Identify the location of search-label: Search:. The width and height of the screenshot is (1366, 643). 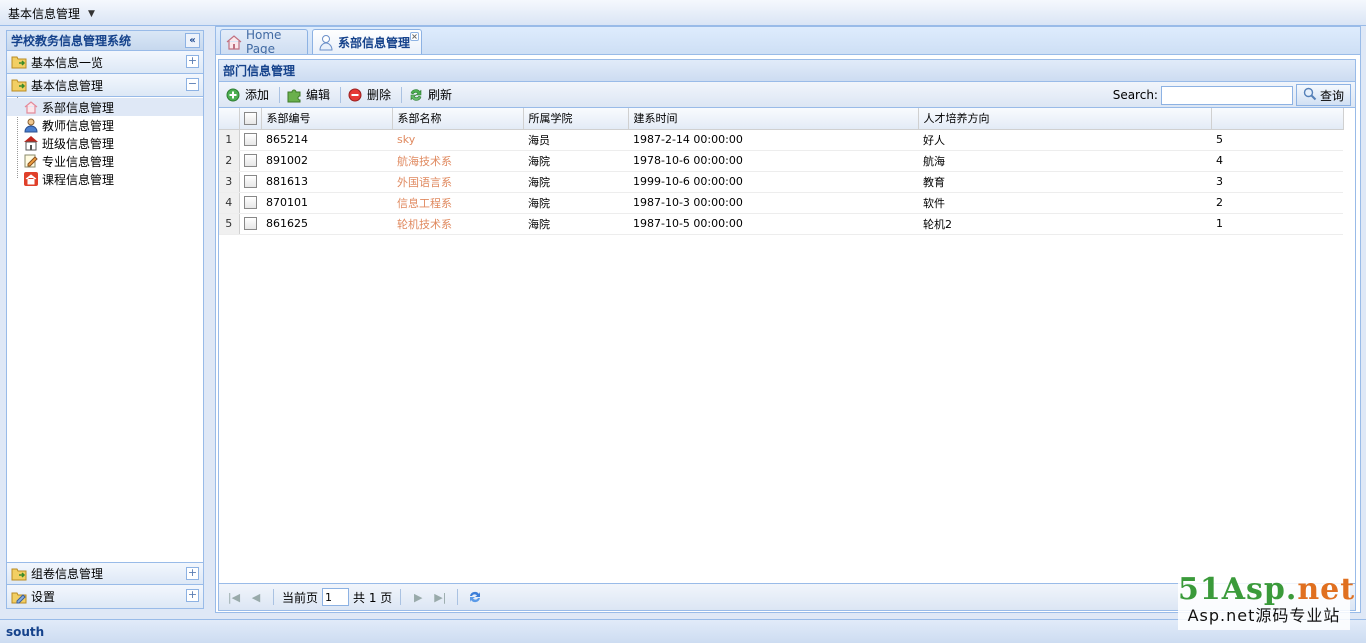
(1135, 95).